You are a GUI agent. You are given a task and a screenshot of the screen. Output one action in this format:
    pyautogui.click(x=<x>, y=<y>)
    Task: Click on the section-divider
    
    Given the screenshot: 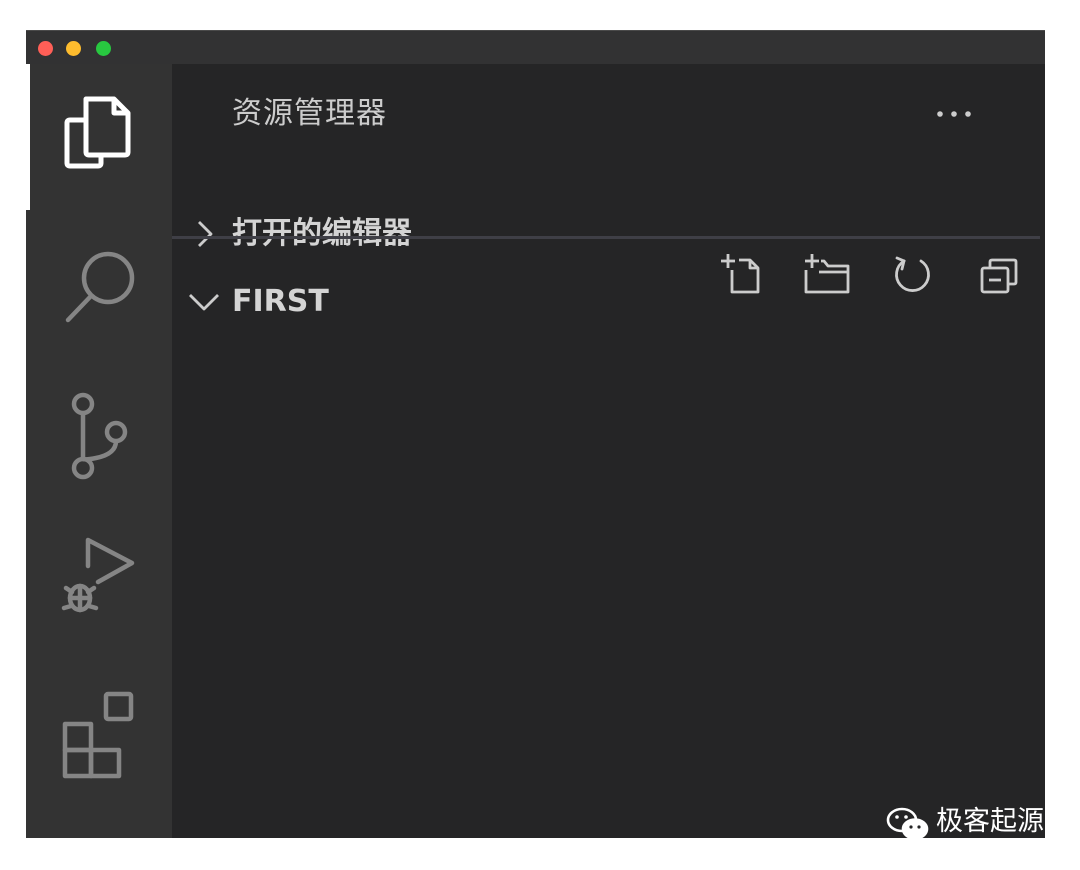 What is the action you would take?
    pyautogui.click(x=606, y=237)
    